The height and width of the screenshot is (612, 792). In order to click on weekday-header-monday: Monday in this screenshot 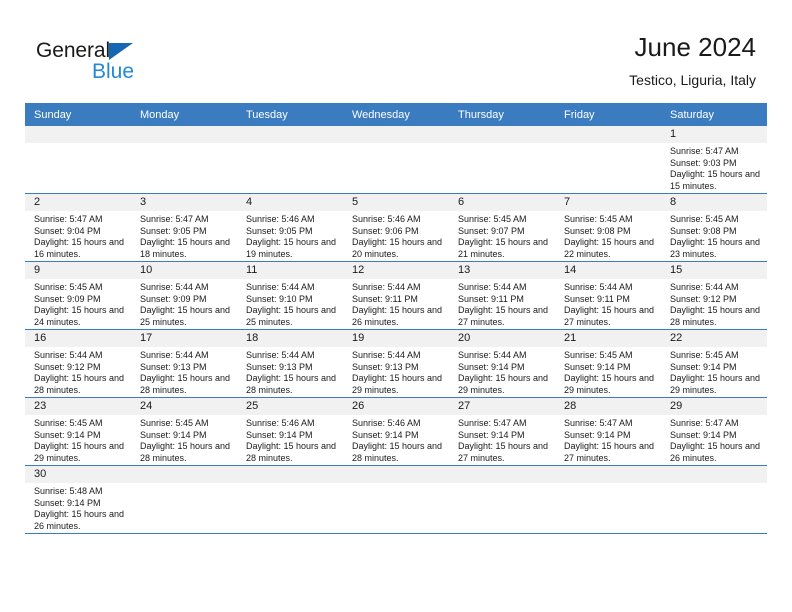, I will do `click(184, 114)`.